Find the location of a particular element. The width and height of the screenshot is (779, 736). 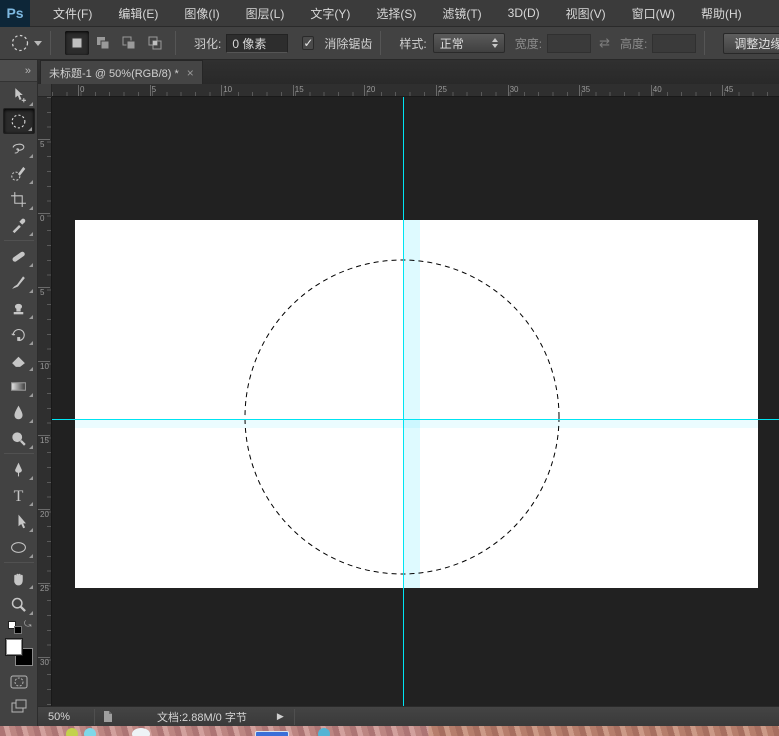

status-bar: 50% 文档:2.88M/0 字节 ▶ is located at coordinates (408, 716).